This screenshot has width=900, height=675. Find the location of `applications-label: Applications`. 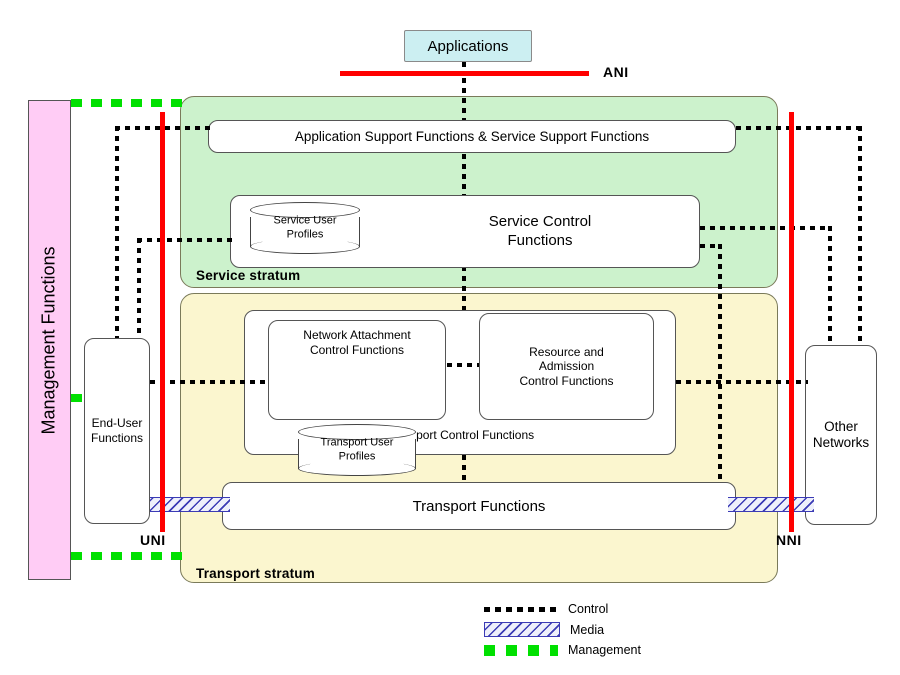

applications-label: Applications is located at coordinates (468, 46).